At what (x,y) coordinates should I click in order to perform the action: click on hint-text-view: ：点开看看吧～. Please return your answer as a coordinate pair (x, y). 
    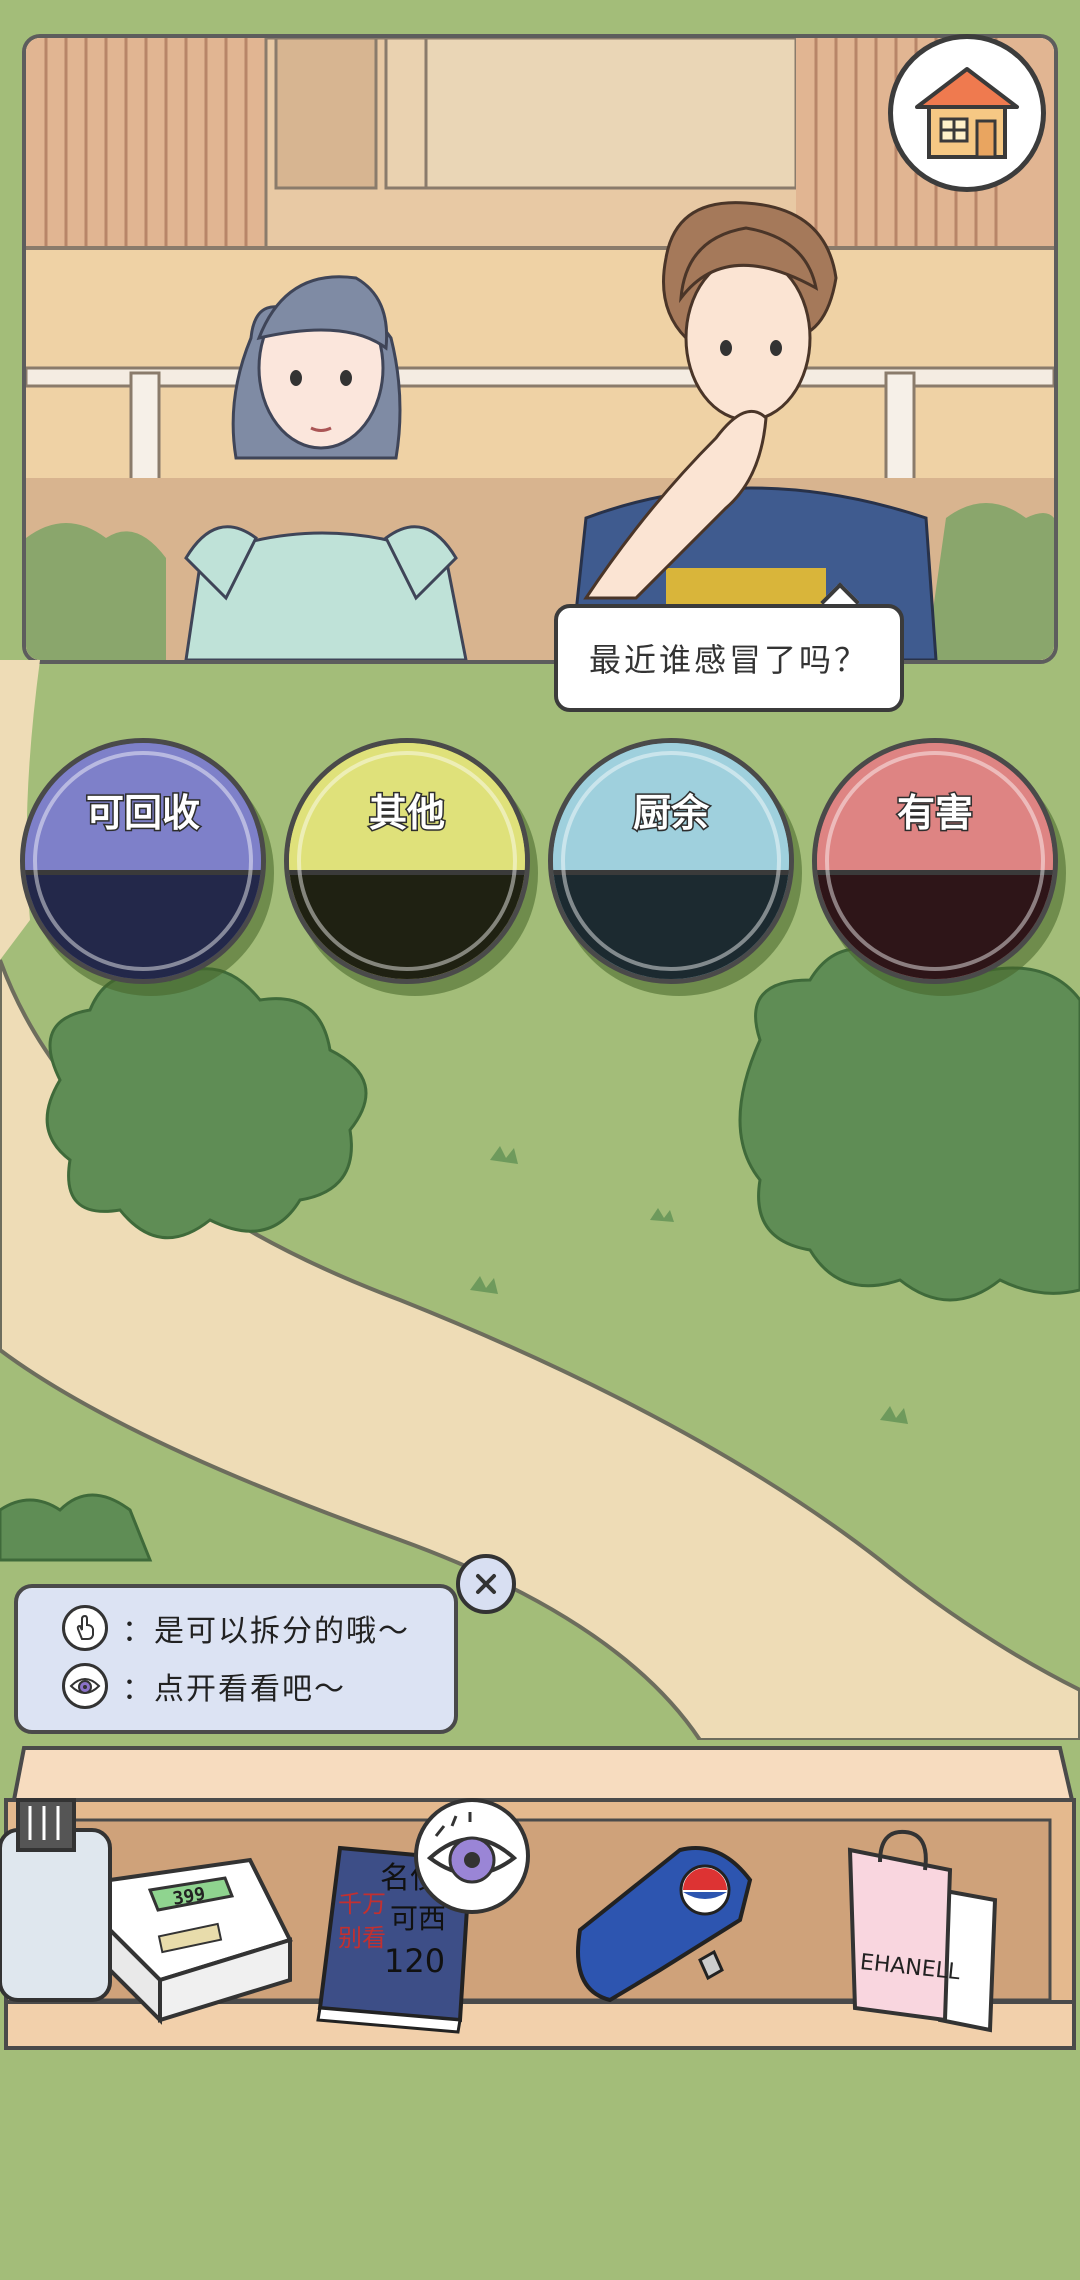
    Looking at the image, I should click on (234, 1689).